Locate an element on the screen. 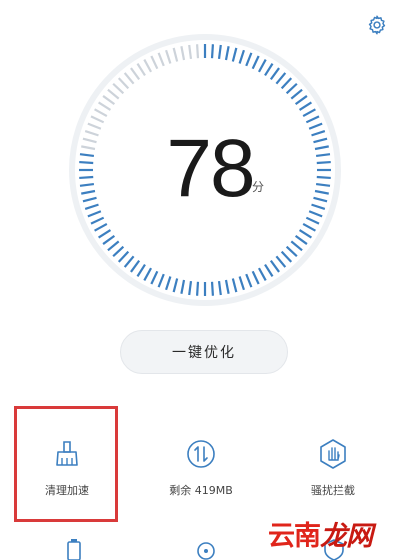  watermark-logo: 云南龙网 is located at coordinates (320, 533).